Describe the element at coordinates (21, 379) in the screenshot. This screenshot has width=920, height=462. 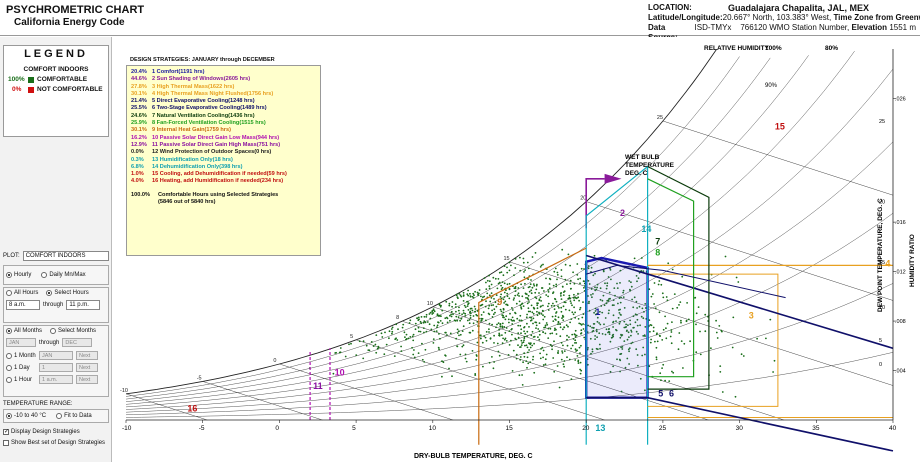
I see `one-hour-radio: 1 Hour` at that location.